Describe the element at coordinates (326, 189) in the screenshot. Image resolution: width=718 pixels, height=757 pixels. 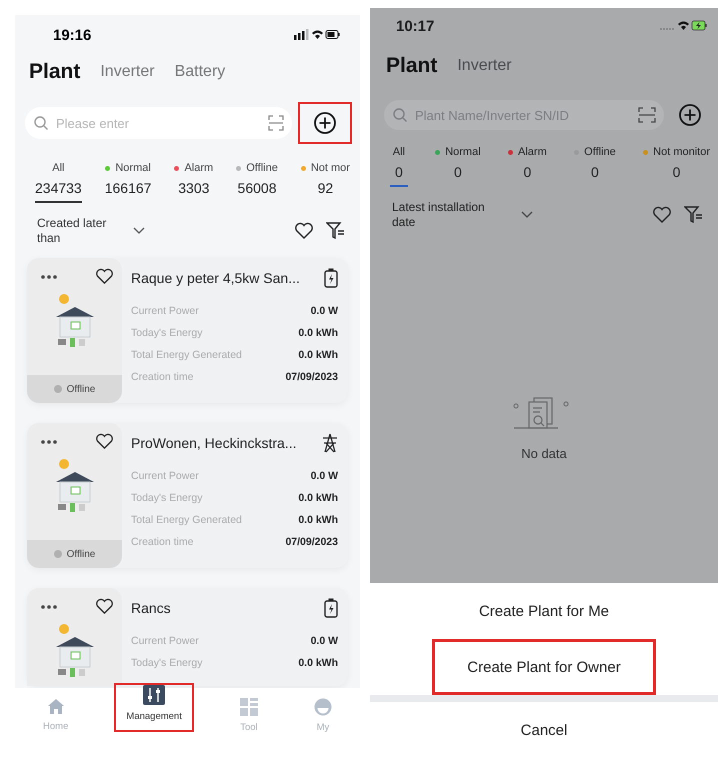
I see `filter-count: 92` at that location.